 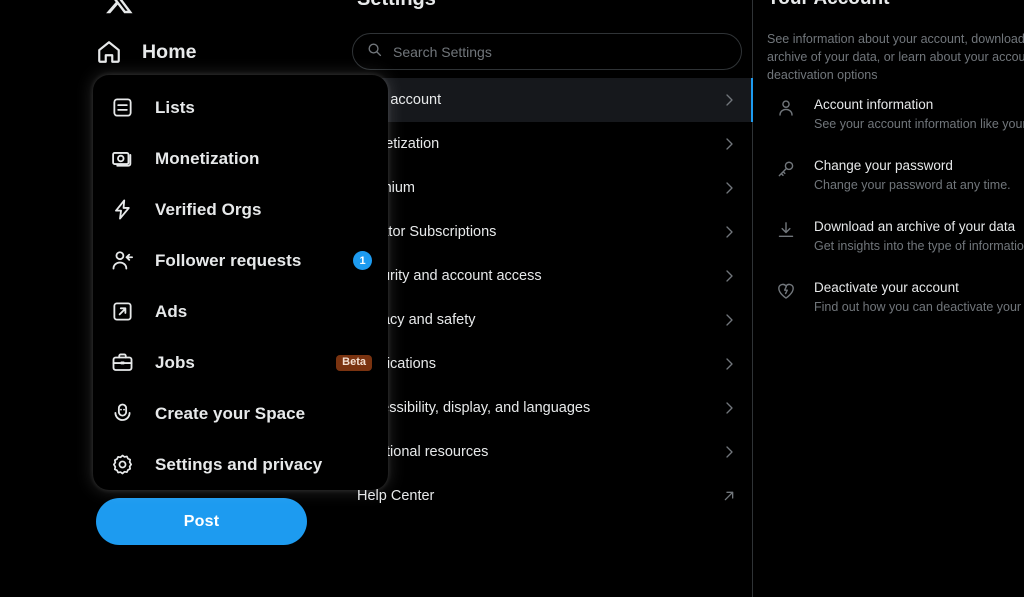 What do you see at coordinates (122, 312) in the screenshot?
I see `ads-icon` at bounding box center [122, 312].